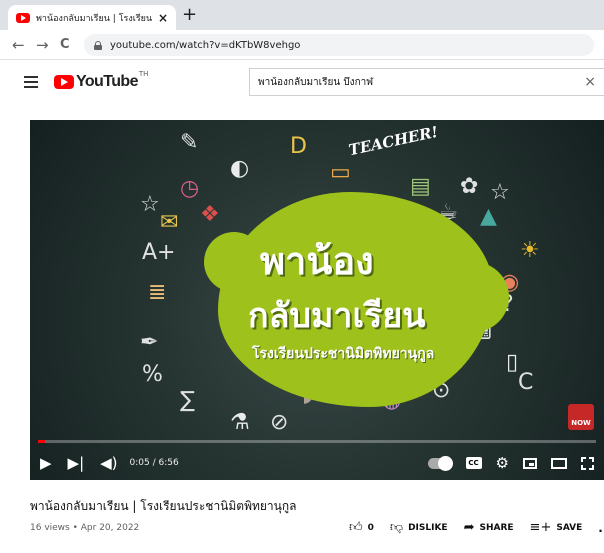  What do you see at coordinates (187, 400) in the screenshot?
I see `math-doodle-icon: ∑` at bounding box center [187, 400].